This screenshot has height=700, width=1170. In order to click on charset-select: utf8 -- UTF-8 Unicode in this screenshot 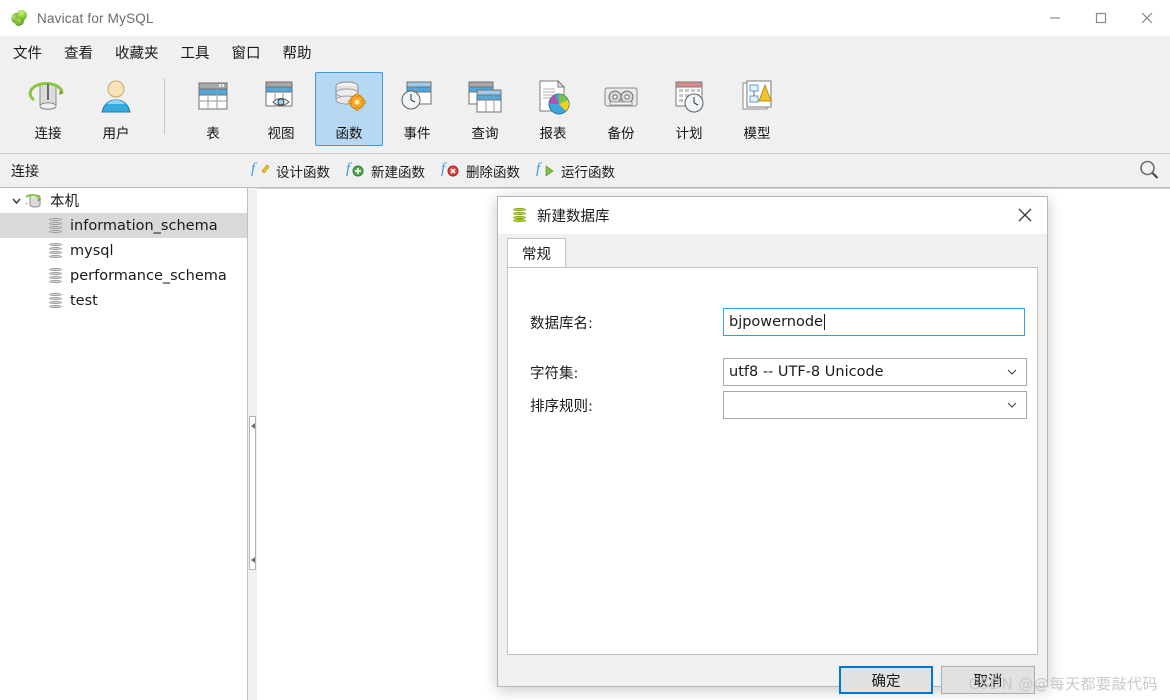, I will do `click(875, 372)`.